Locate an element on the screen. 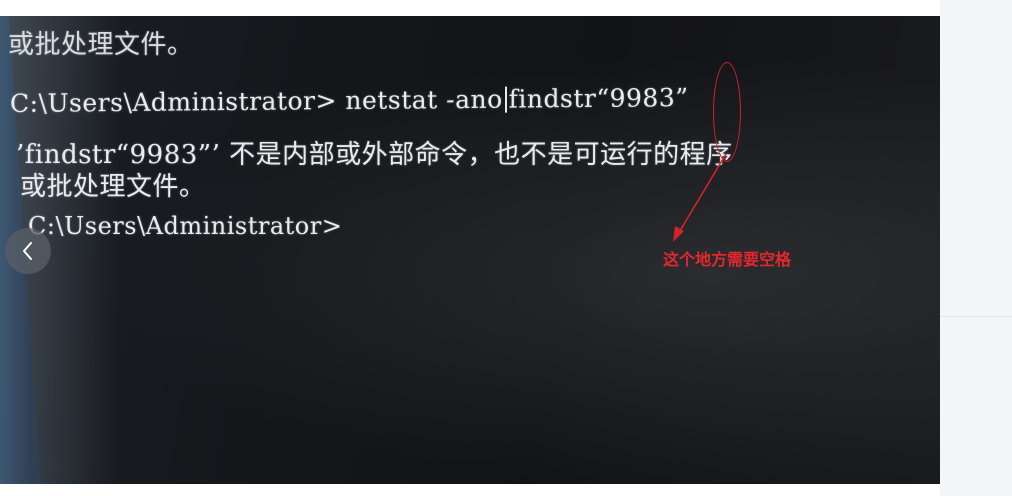  previous-image-button is located at coordinates (28, 251).